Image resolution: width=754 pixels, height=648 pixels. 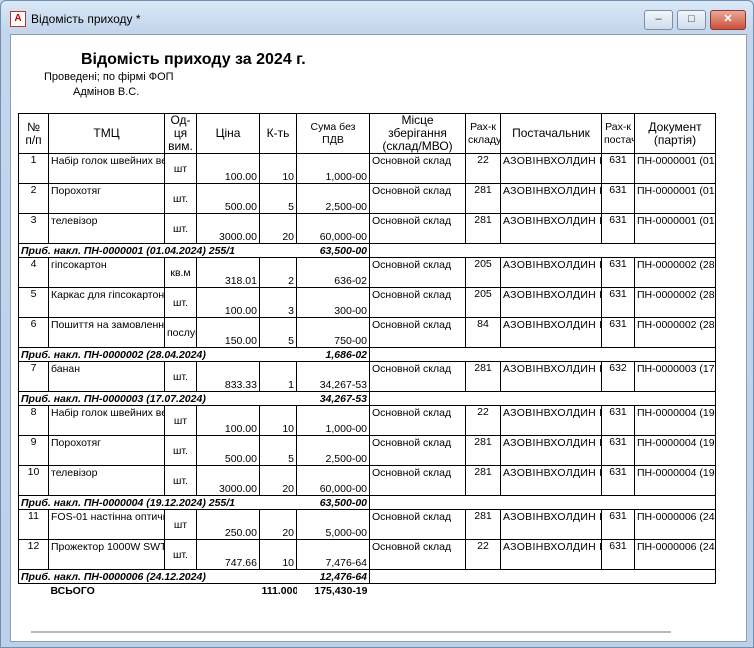 I want to click on cell-n: 9, so click(x=33, y=450).